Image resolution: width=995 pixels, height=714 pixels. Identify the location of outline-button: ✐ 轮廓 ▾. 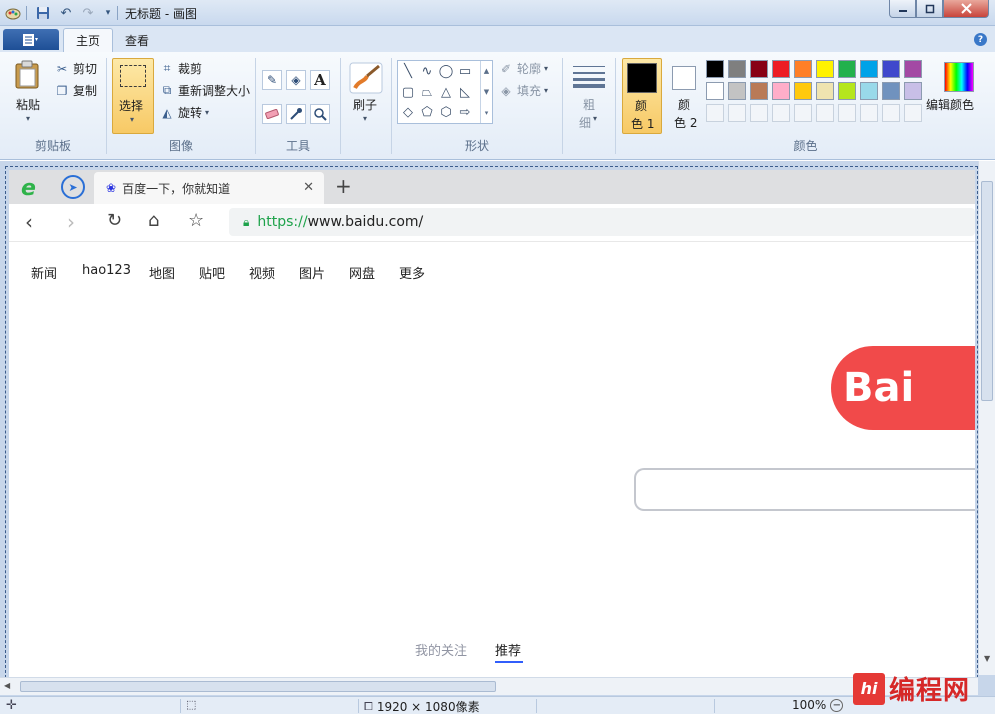
(523, 68).